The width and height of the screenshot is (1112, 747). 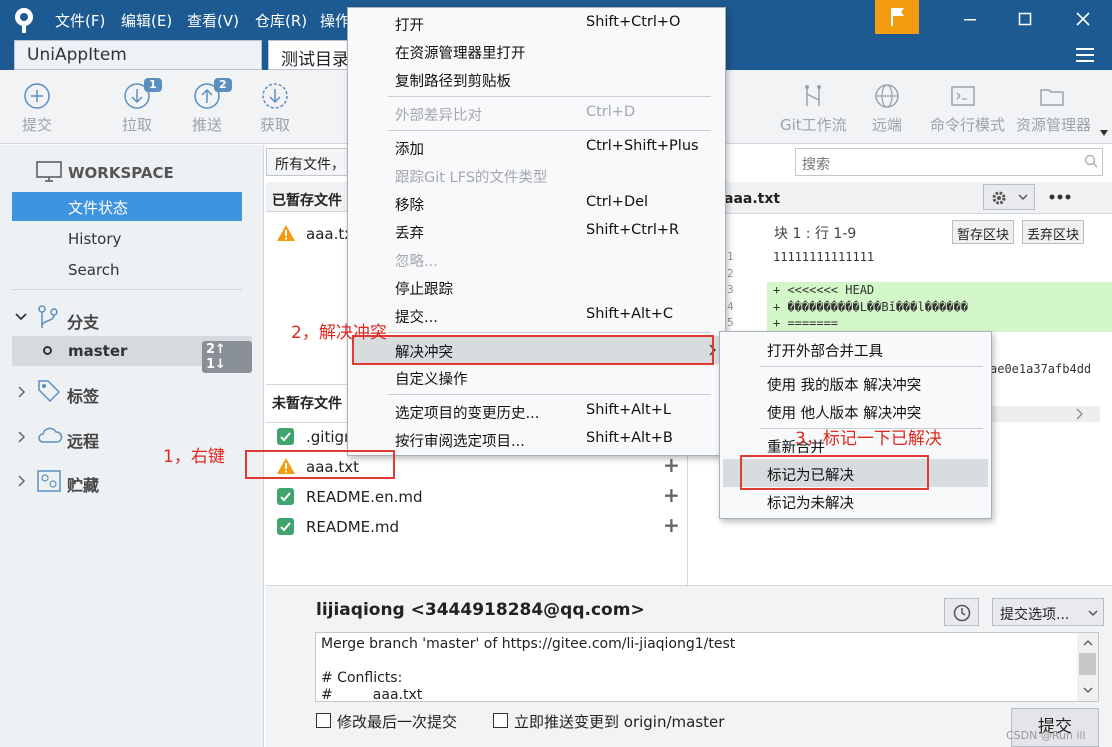 I want to click on hamburger-menu-icon, so click(x=1085, y=55).